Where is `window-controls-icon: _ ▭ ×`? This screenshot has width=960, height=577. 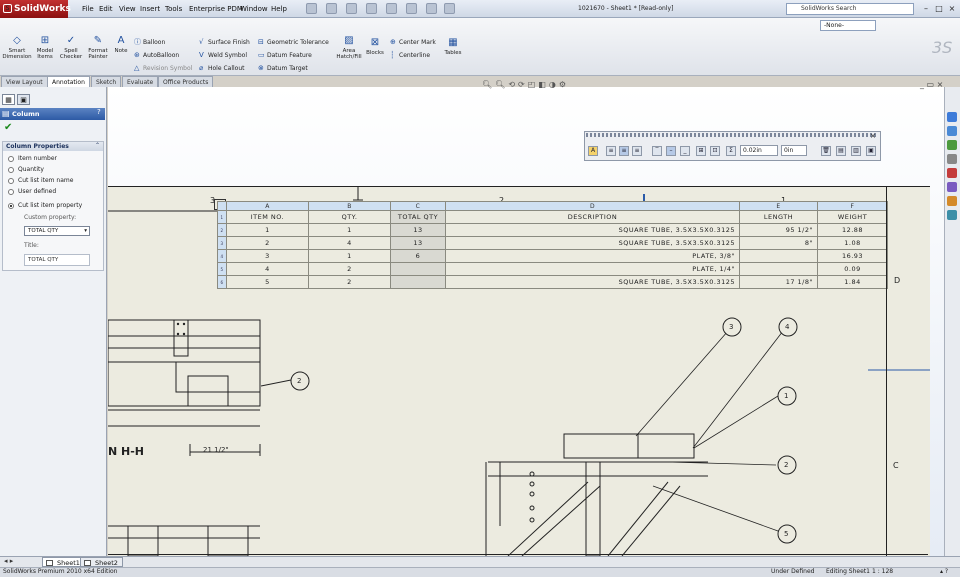 window-controls-icon: _ ▭ × is located at coordinates (931, 84).